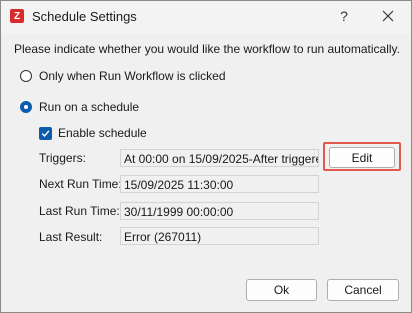  I want to click on radio-run-on-schedule: Run on a schedule, so click(79, 107).